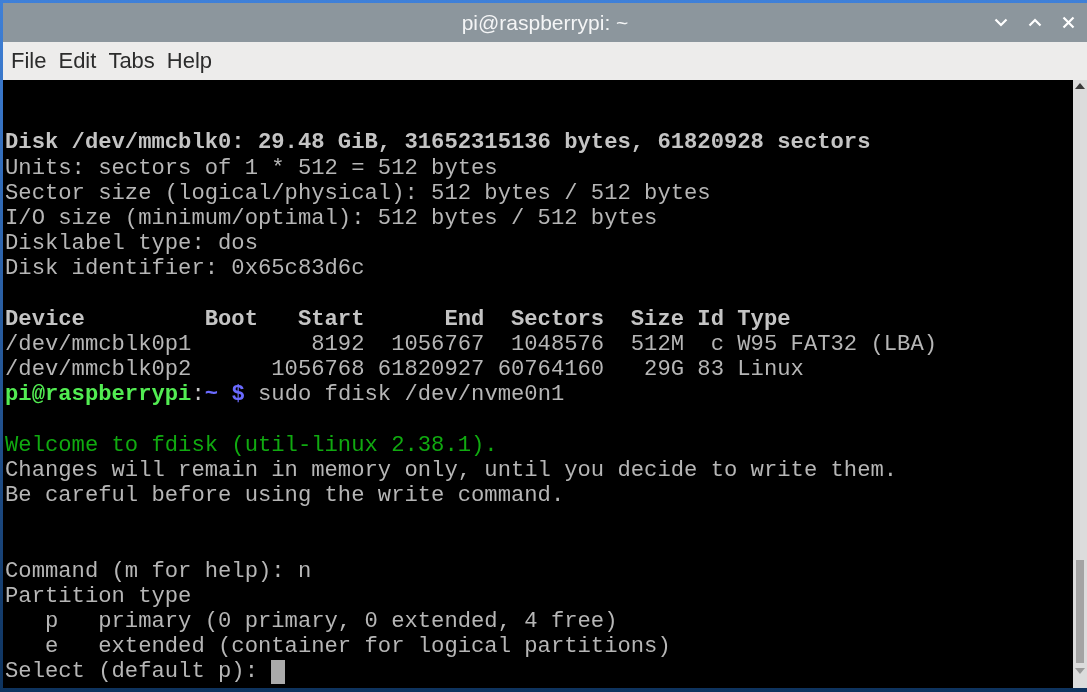 The image size is (1087, 692). Describe the element at coordinates (398, 319) in the screenshot. I see `output-line: Device Boot Start End Sectors Size Id Type` at that location.